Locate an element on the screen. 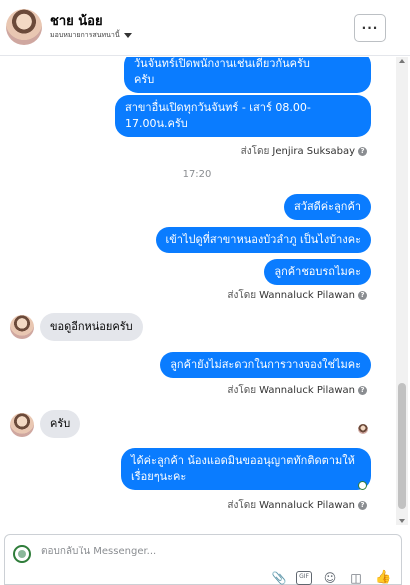  reply-input is located at coordinates (191, 551).